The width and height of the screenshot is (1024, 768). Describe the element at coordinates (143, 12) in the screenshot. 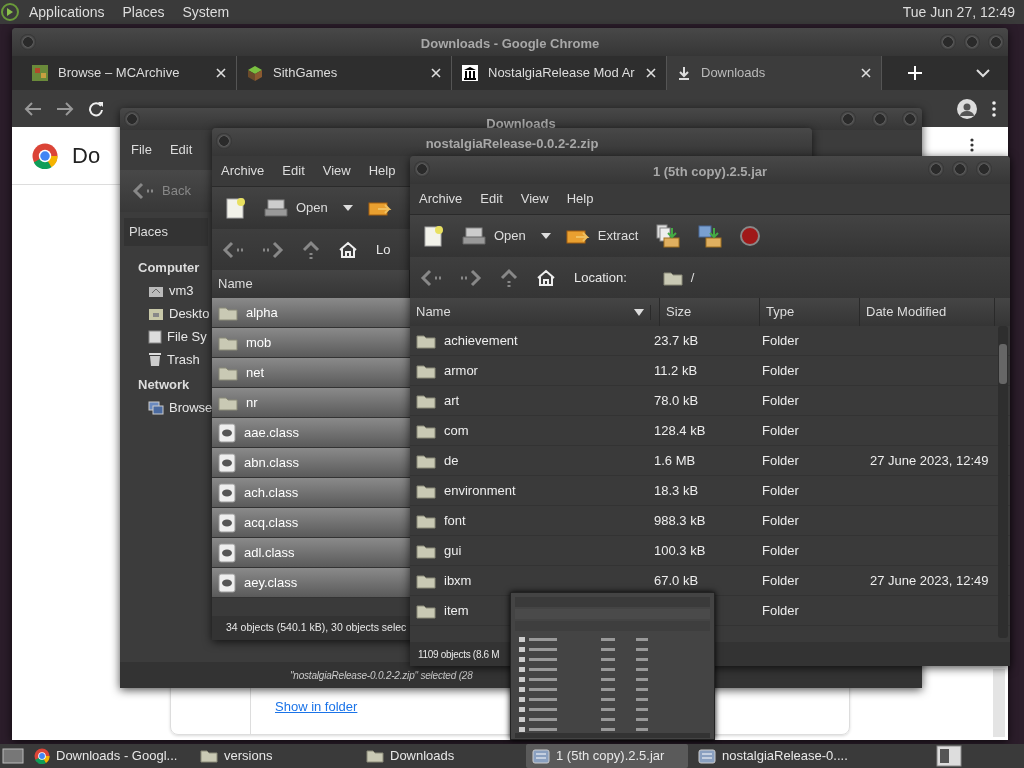

I see `panel-menu: Places` at that location.